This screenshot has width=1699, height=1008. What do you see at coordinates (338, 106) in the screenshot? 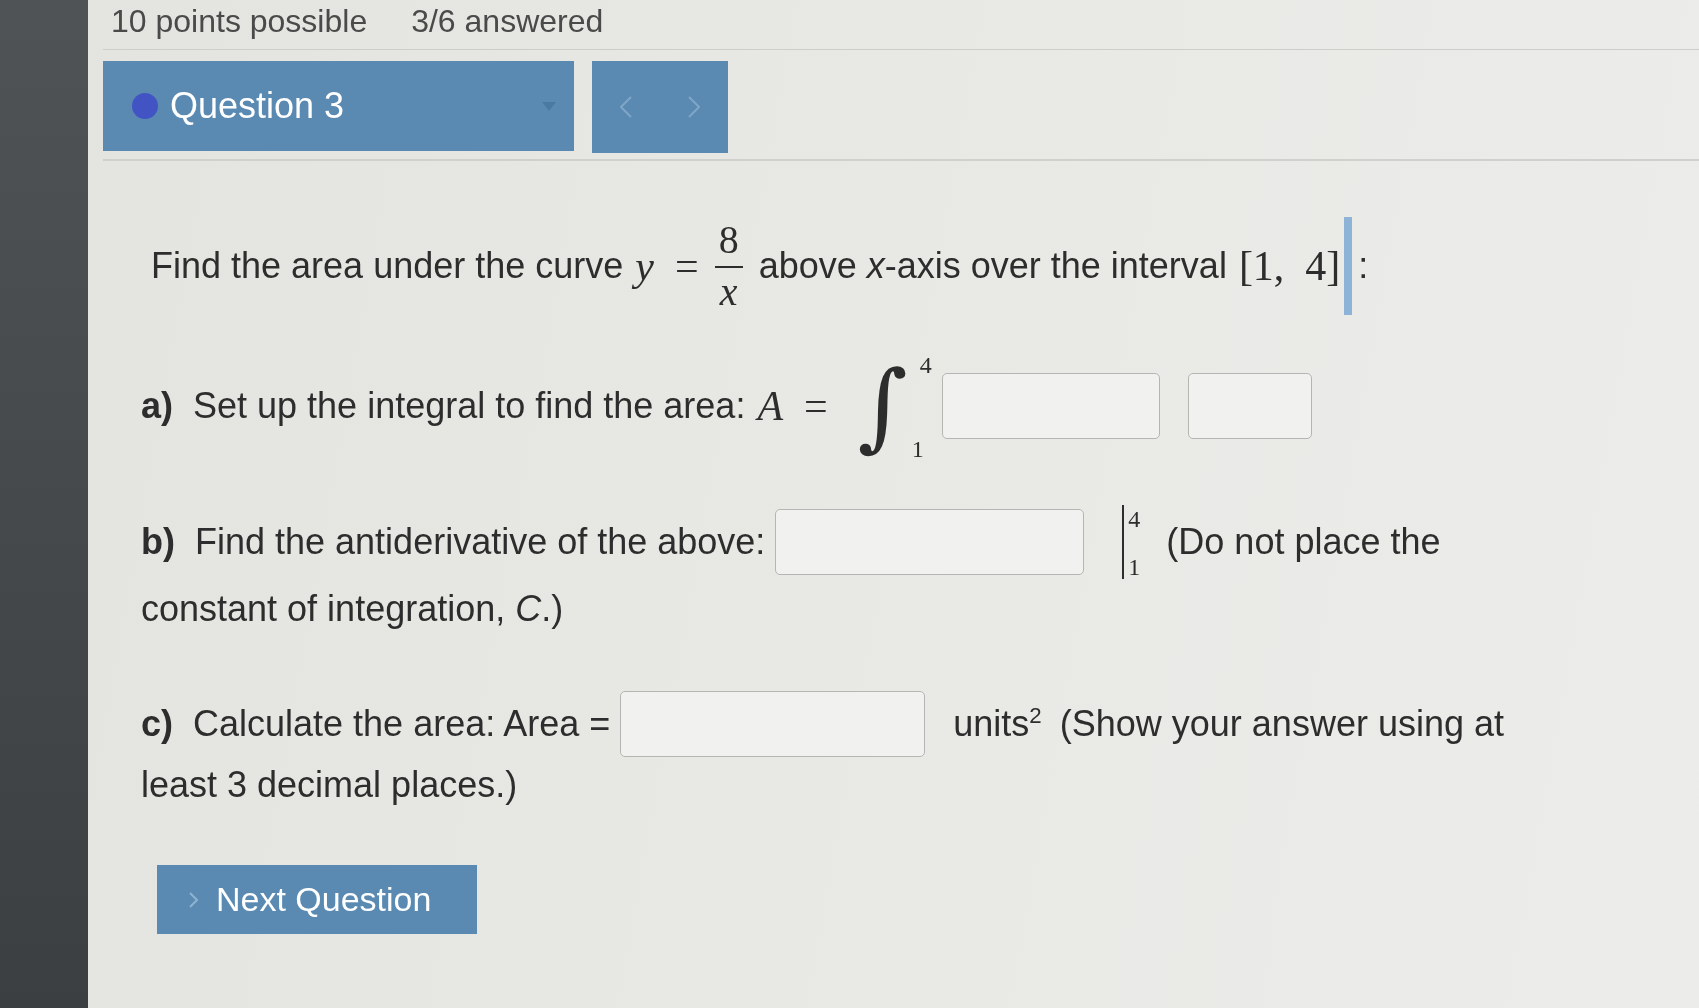
I see `question-dropdown: Question 3` at bounding box center [338, 106].